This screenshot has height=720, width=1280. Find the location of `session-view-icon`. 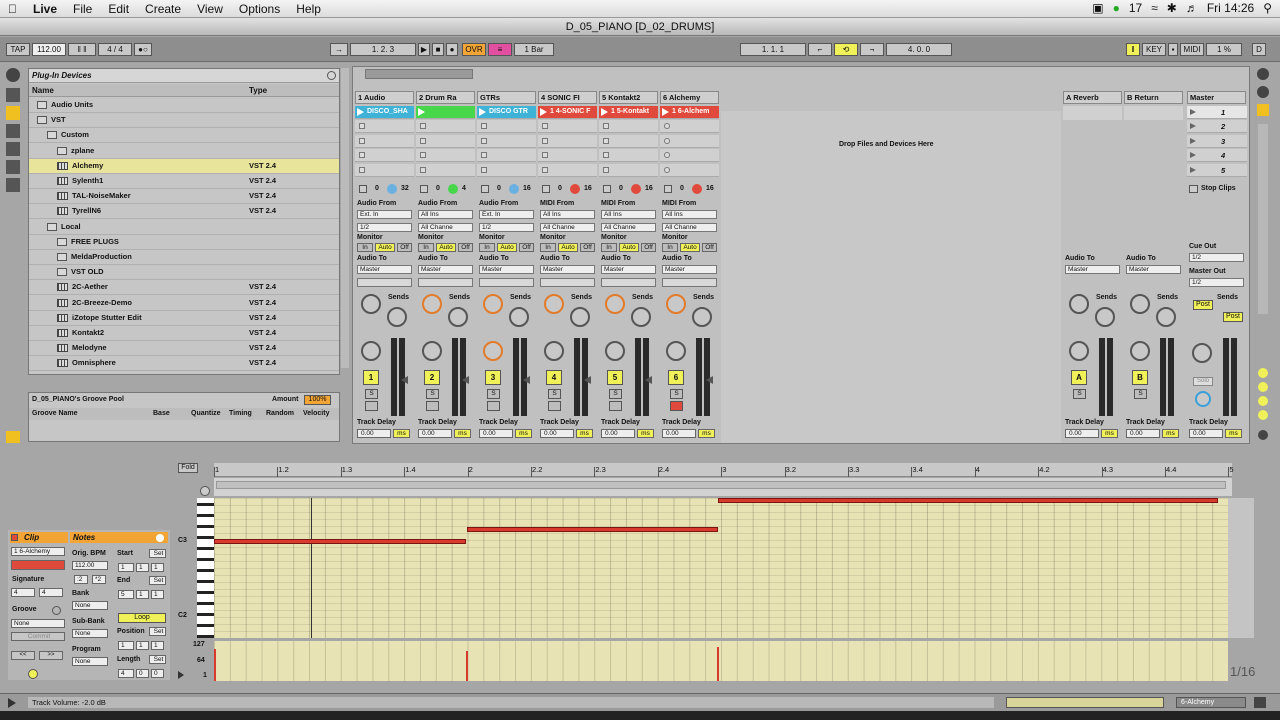

session-view-icon is located at coordinates (1263, 110).